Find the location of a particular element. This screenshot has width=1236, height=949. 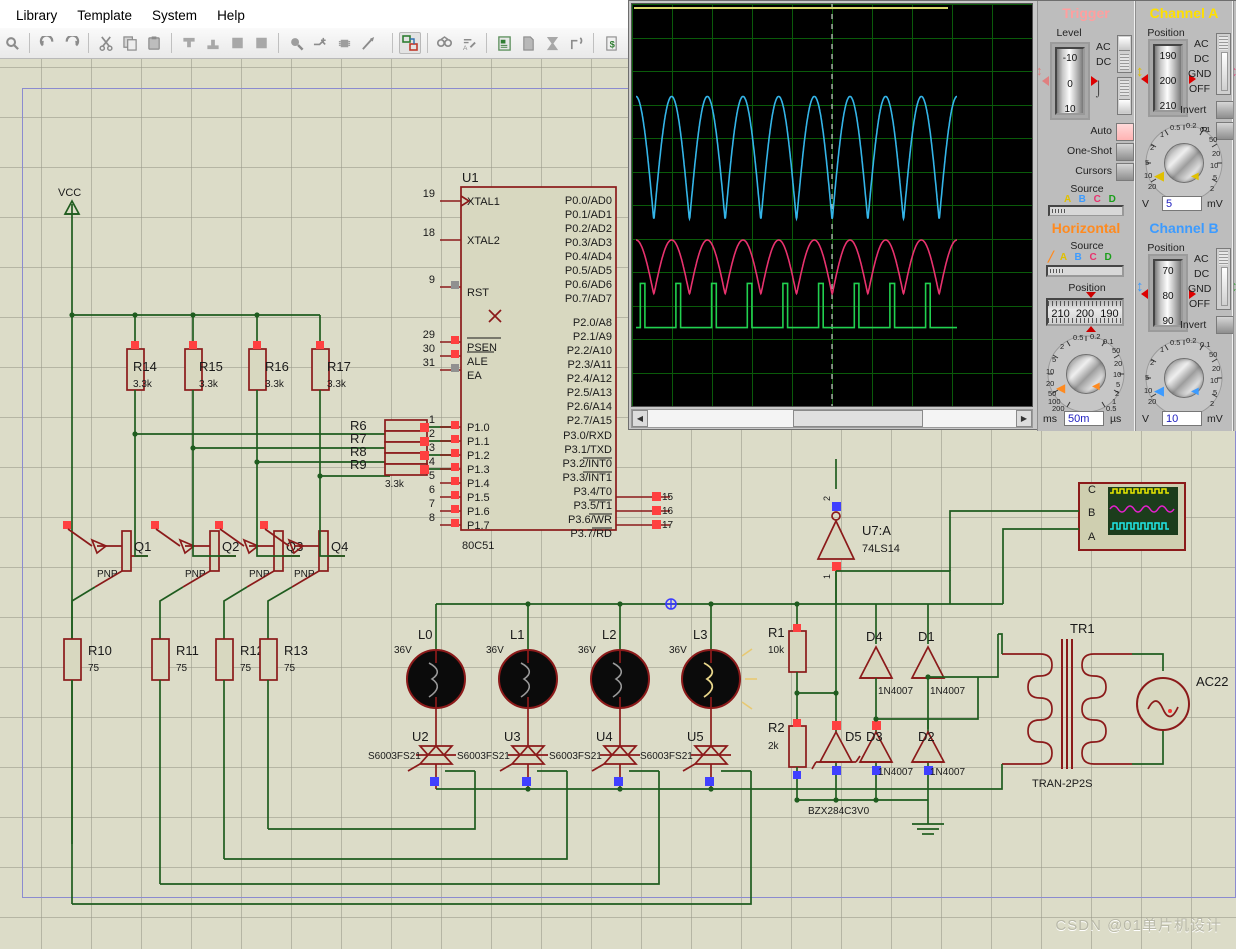

trigger-header: Trigger is located at coordinates (1086, 13).